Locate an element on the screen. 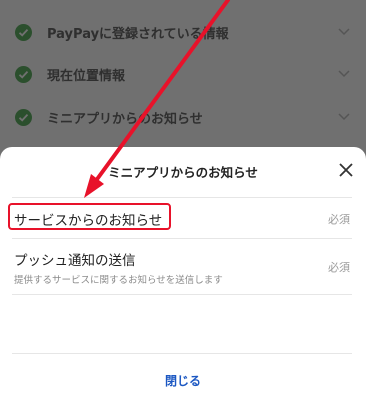 The width and height of the screenshot is (366, 417). close-button: 閉じる is located at coordinates (183, 380).